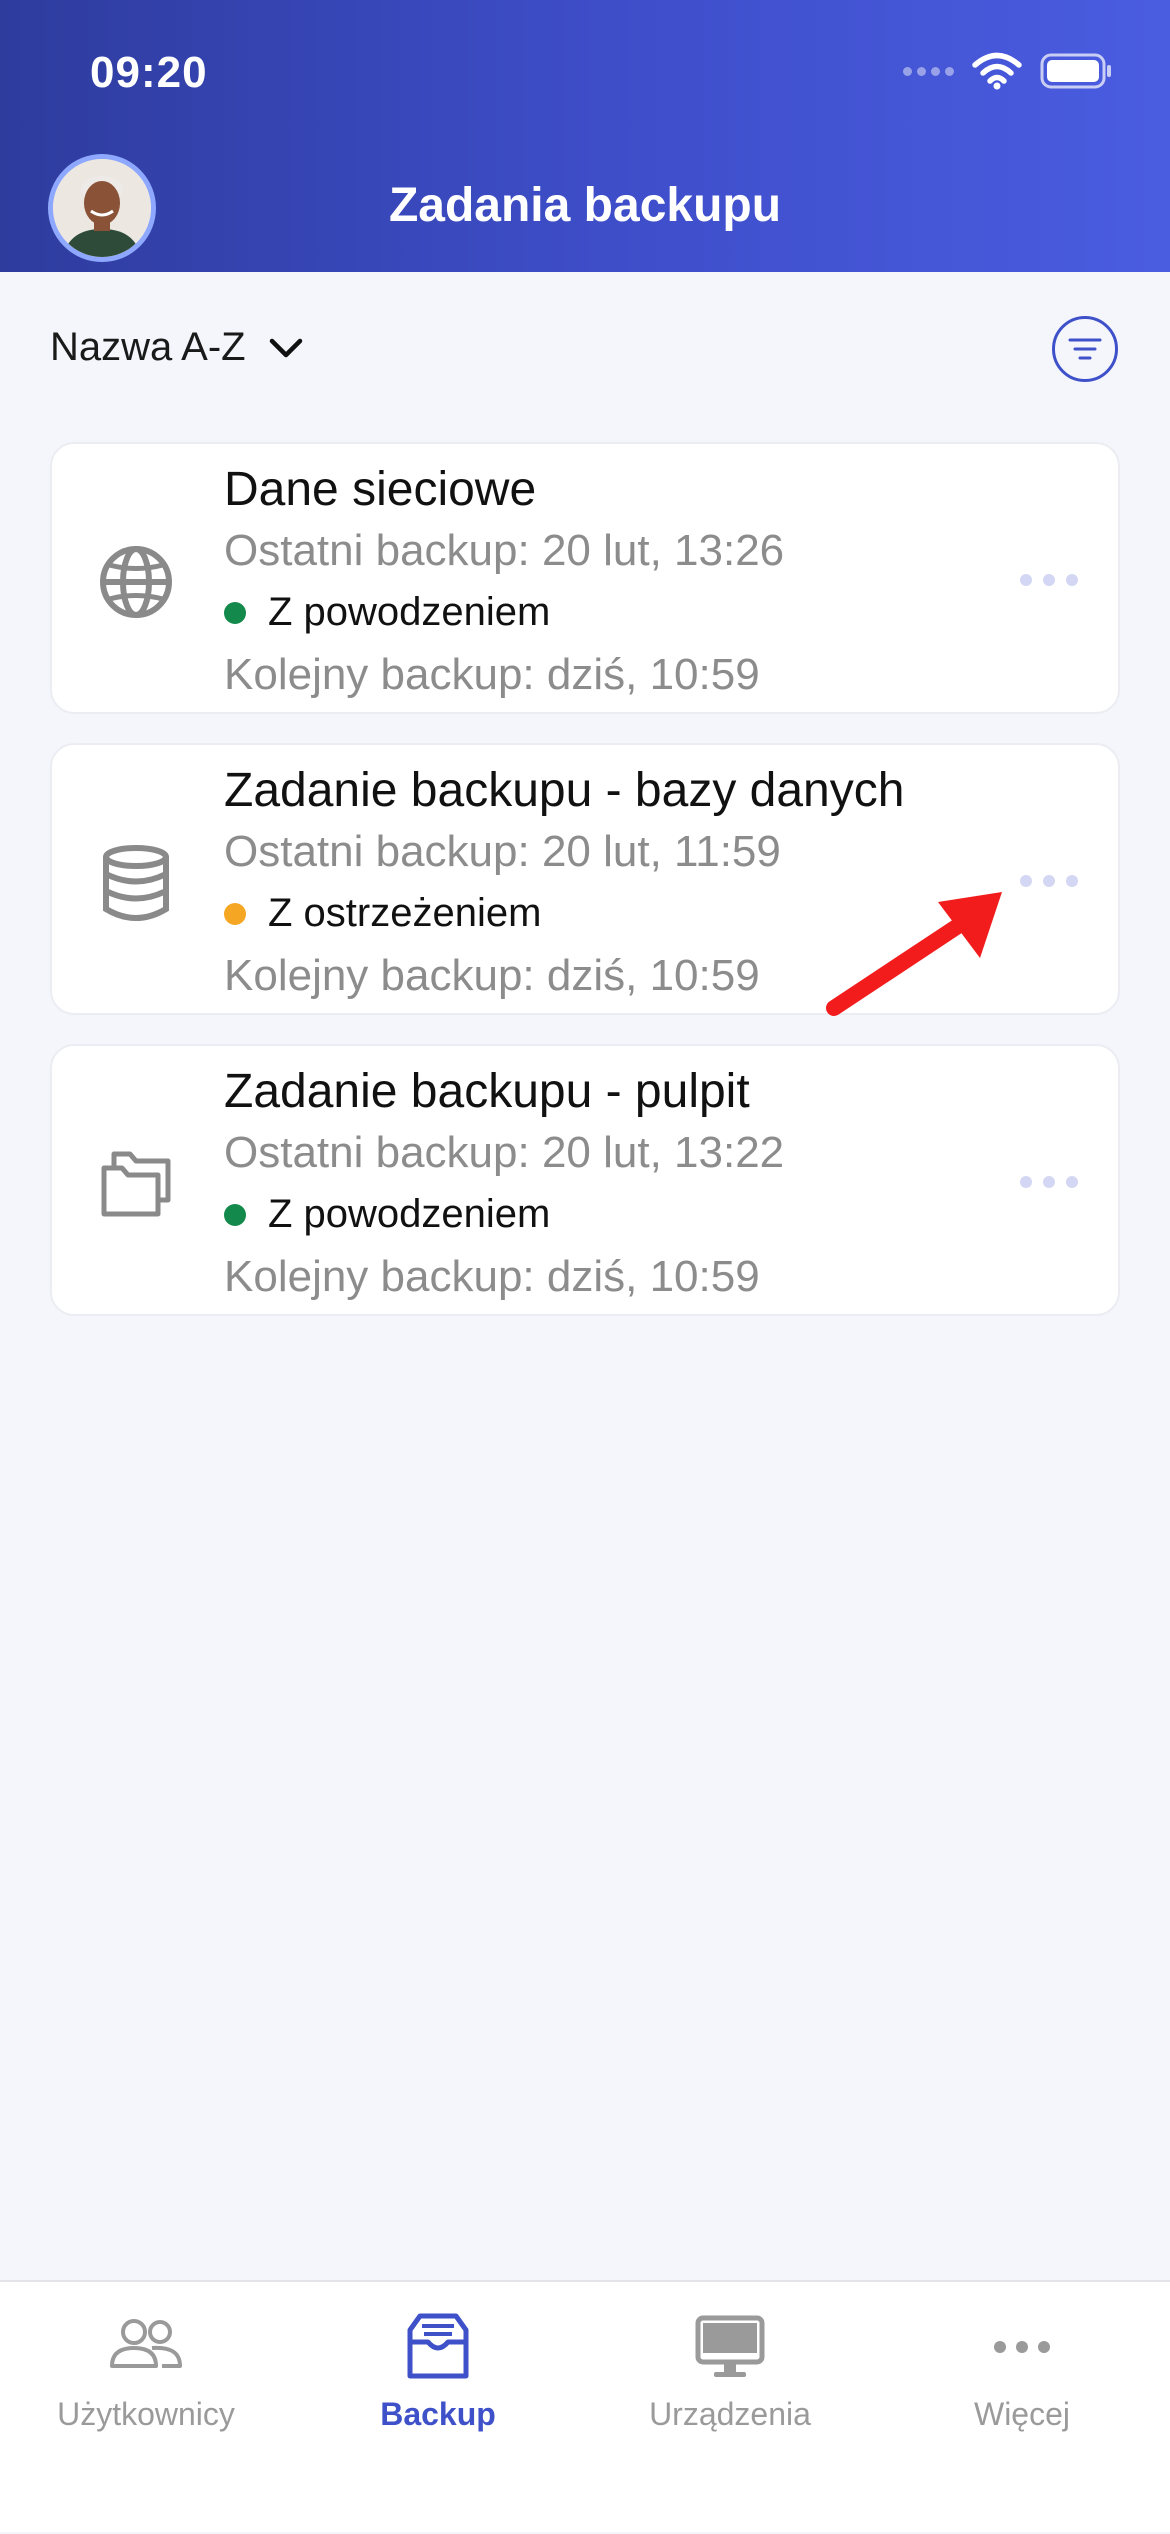 The image size is (1170, 2534). Describe the element at coordinates (1022, 2347) in the screenshot. I see `more-icon` at that location.